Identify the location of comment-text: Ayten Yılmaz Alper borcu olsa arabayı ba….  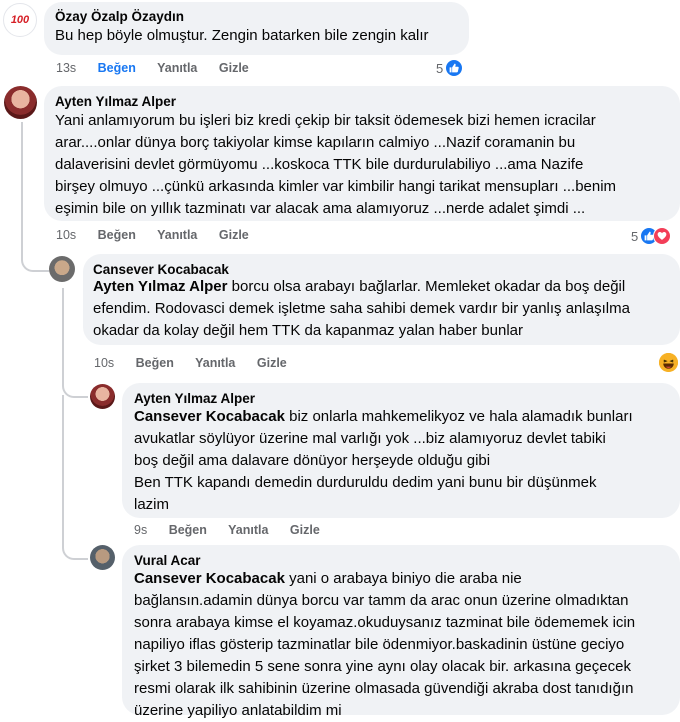
(385, 309).